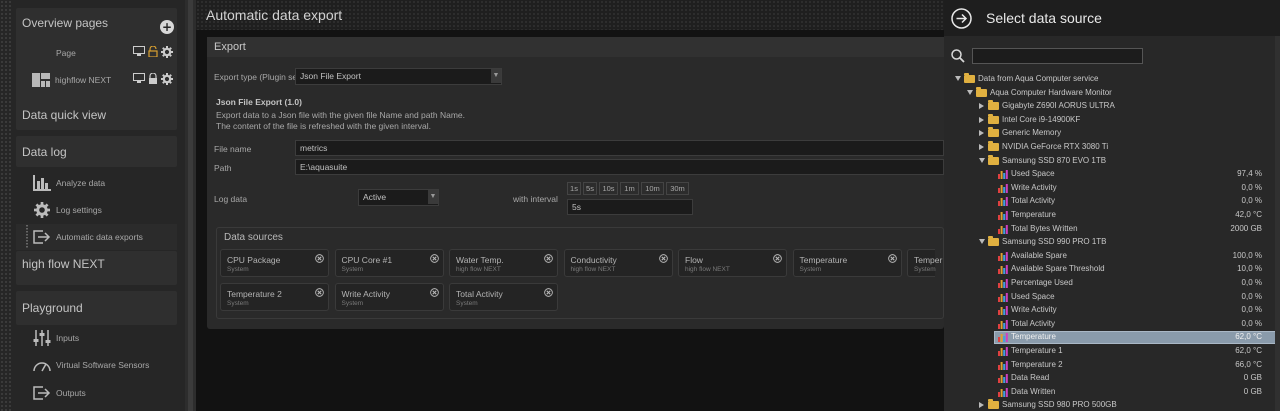 The height and width of the screenshot is (411, 1280). I want to click on sidebar-item-analyze-data: Analyze data, so click(96, 183).